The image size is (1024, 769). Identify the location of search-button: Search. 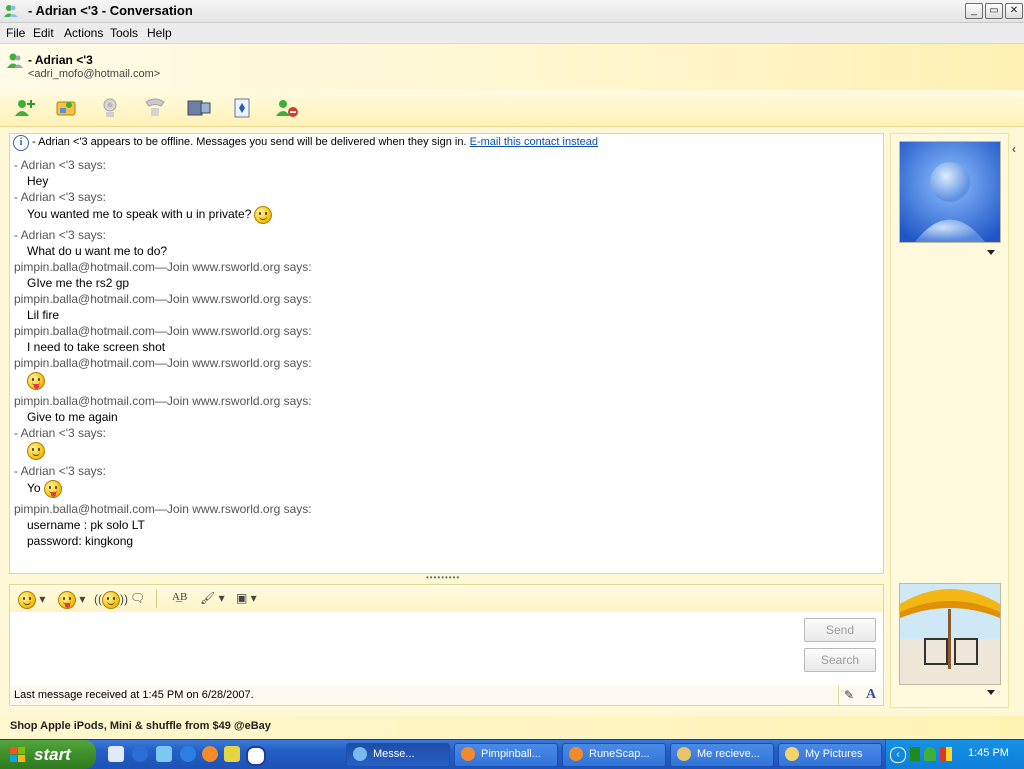
(840, 660).